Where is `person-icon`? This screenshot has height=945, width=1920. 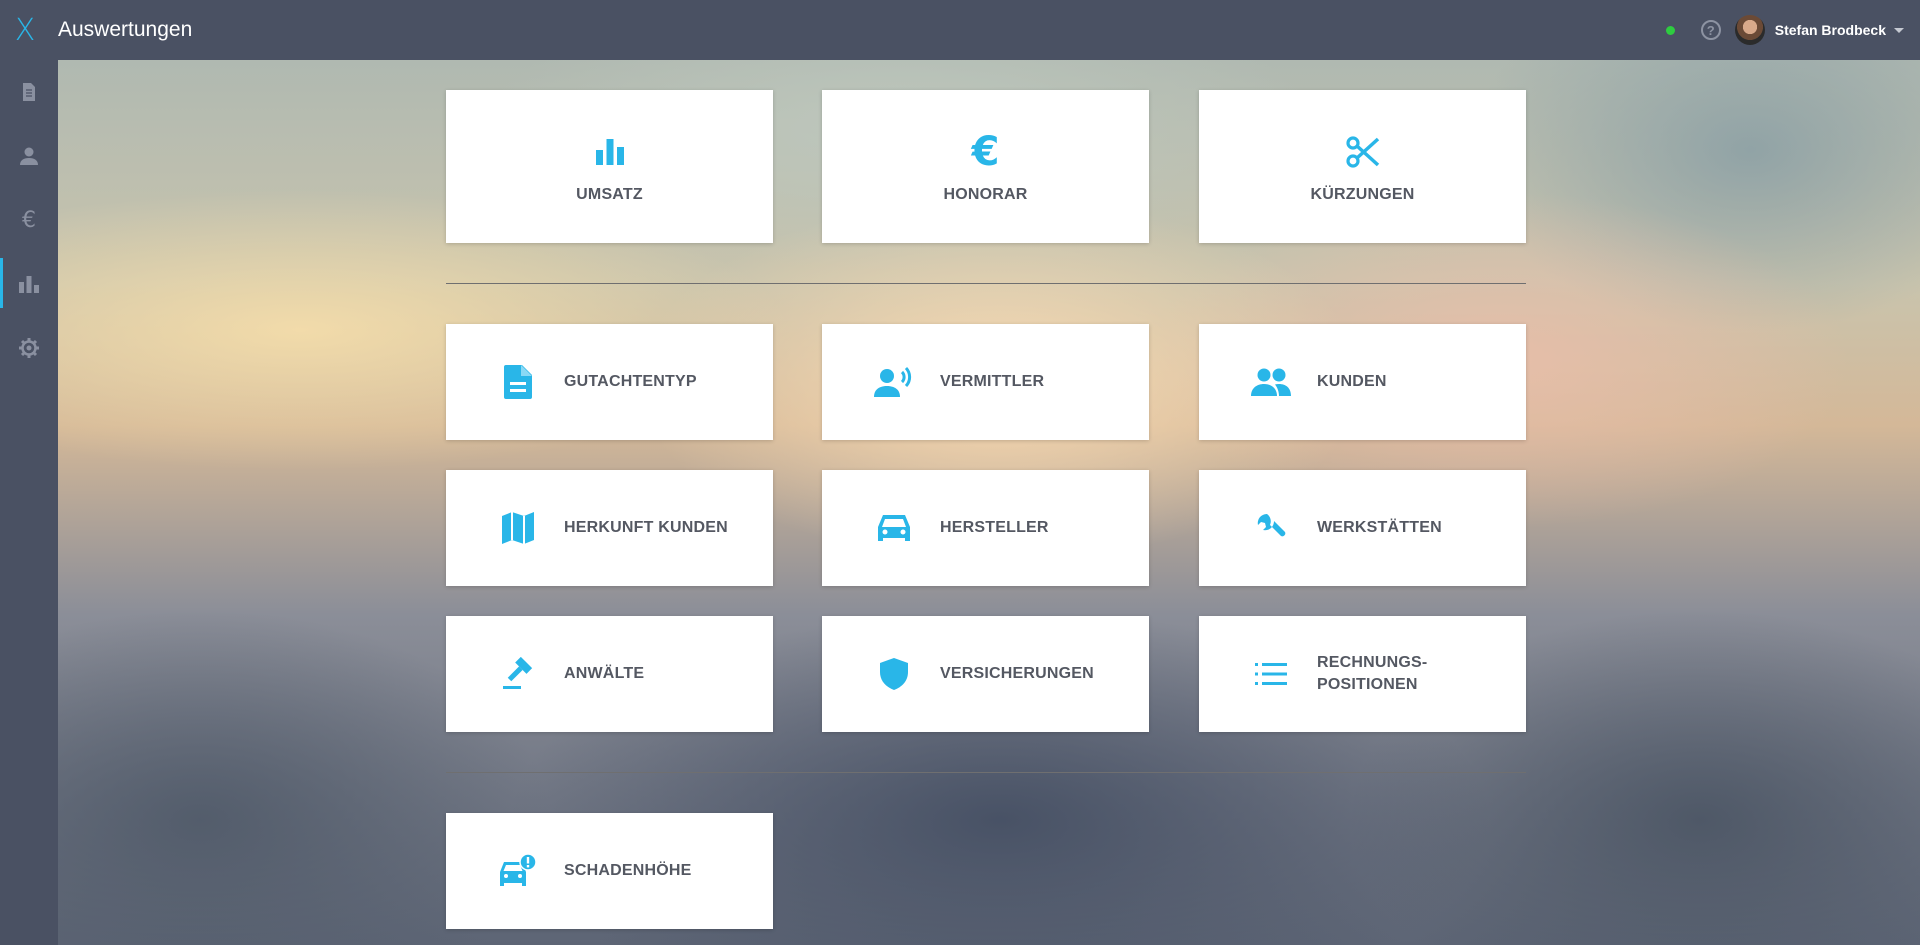
person-icon is located at coordinates (29, 156).